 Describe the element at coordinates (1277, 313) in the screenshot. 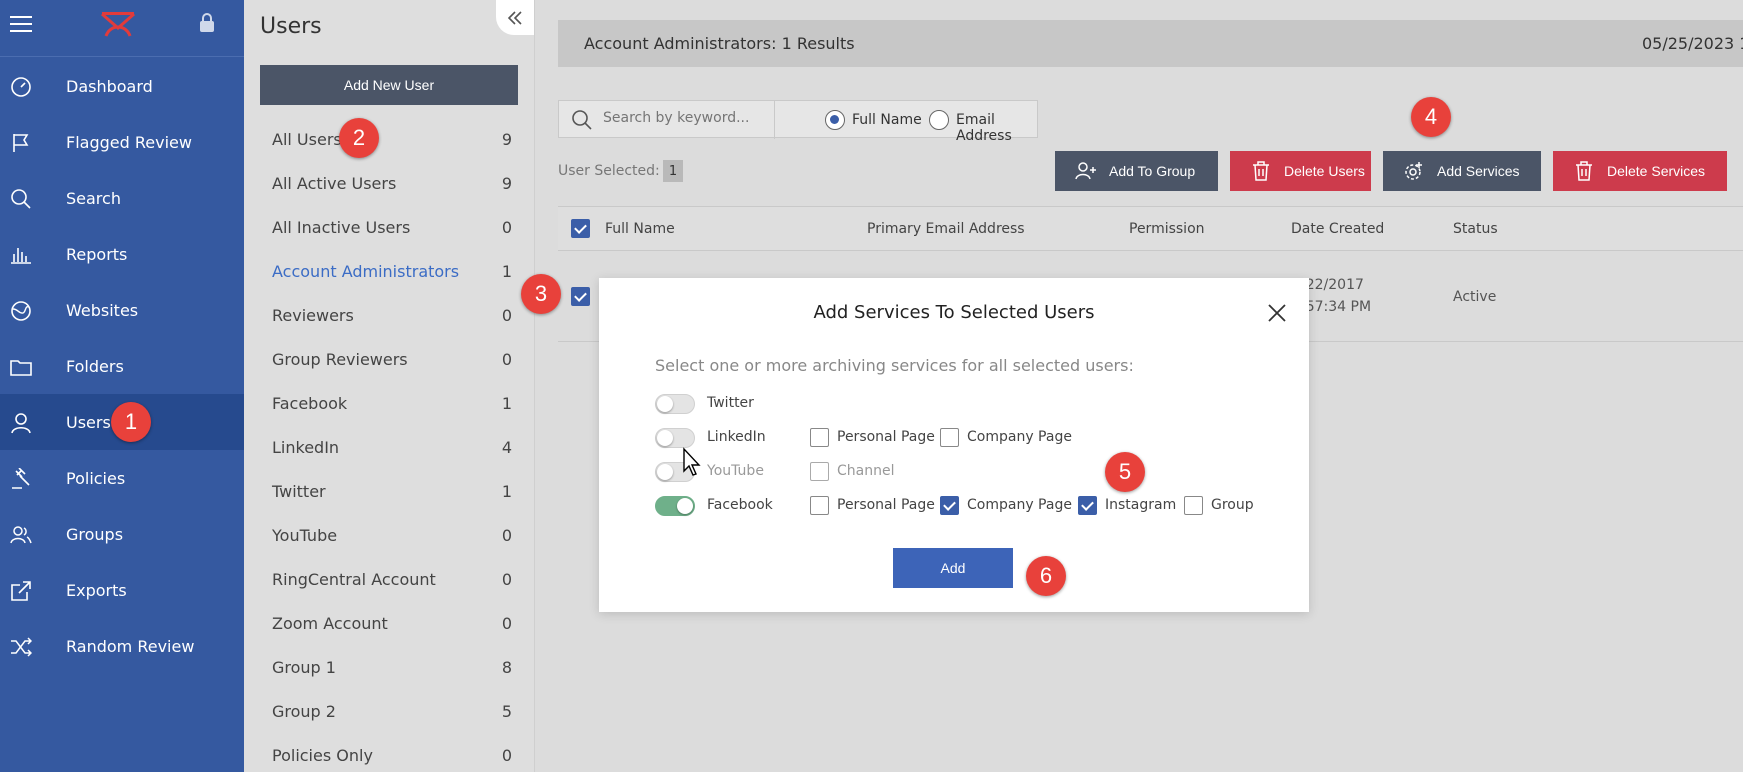

I see `close-icon` at that location.